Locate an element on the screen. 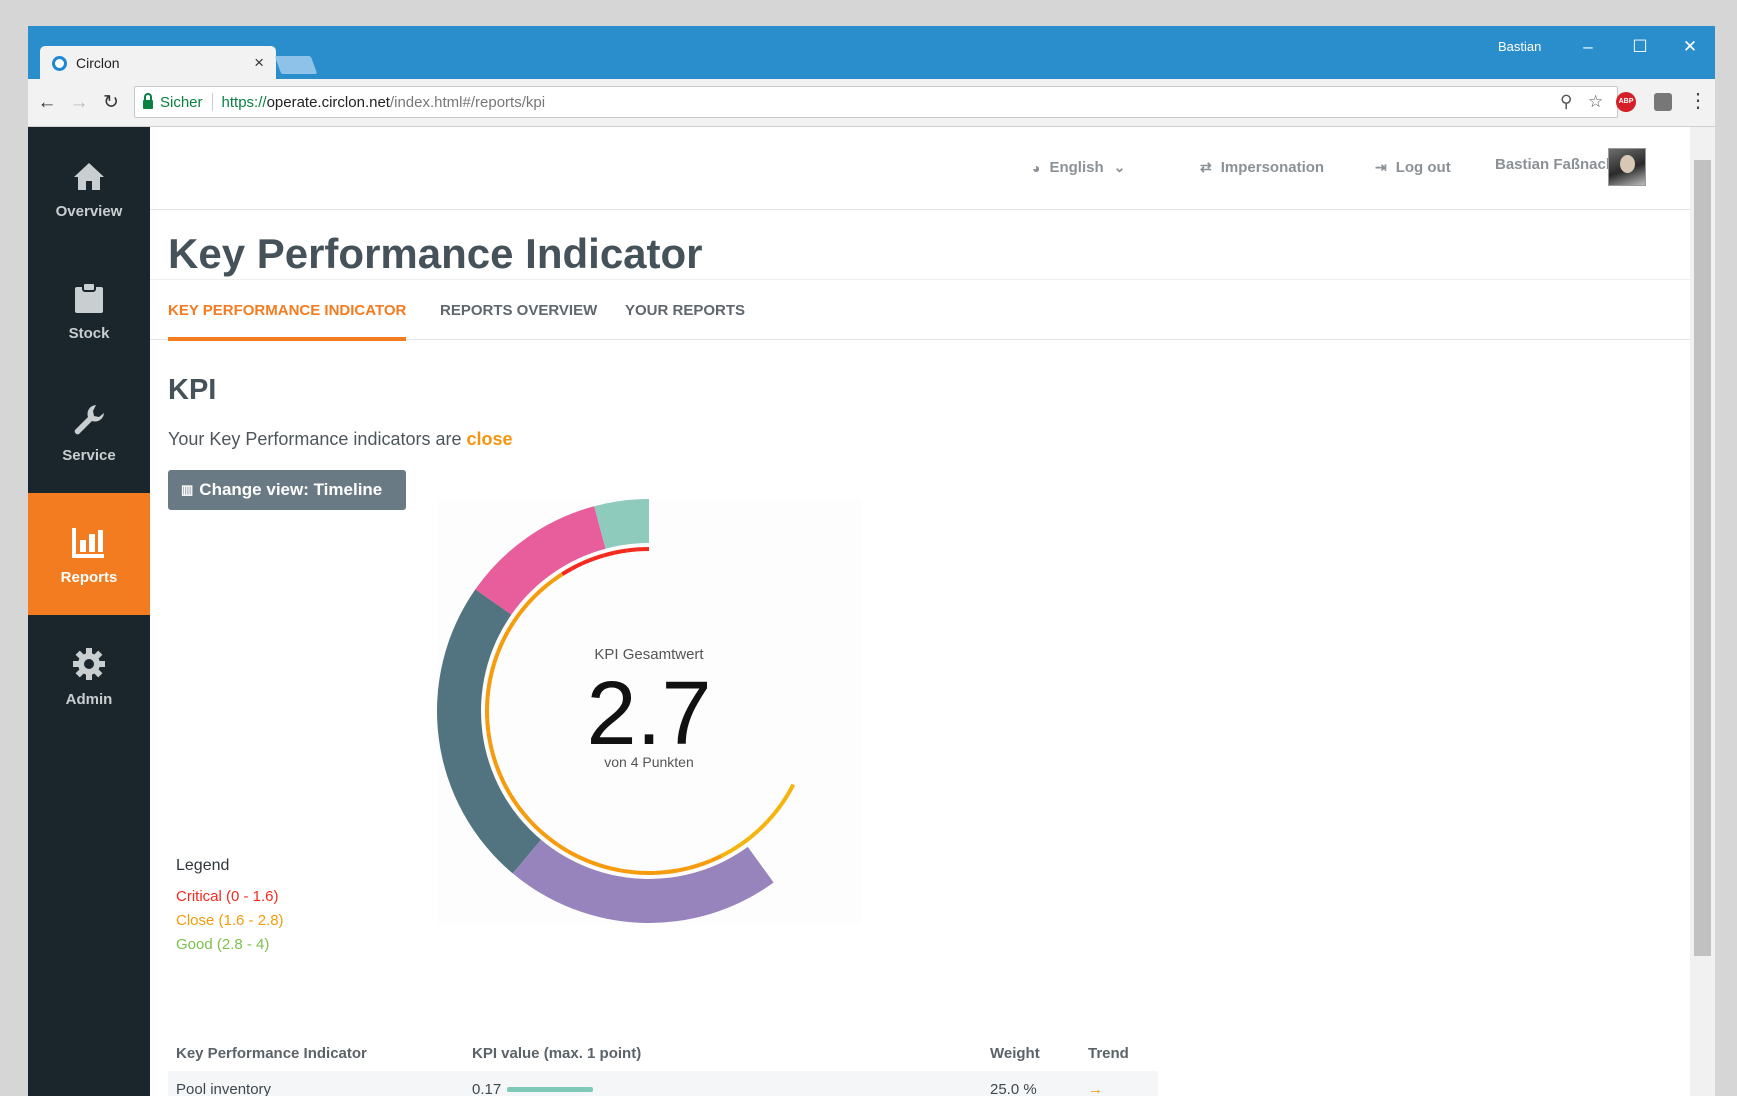 This screenshot has width=1737, height=1096. user-menu: Bastian Faßnacht is located at coordinates (1557, 164).